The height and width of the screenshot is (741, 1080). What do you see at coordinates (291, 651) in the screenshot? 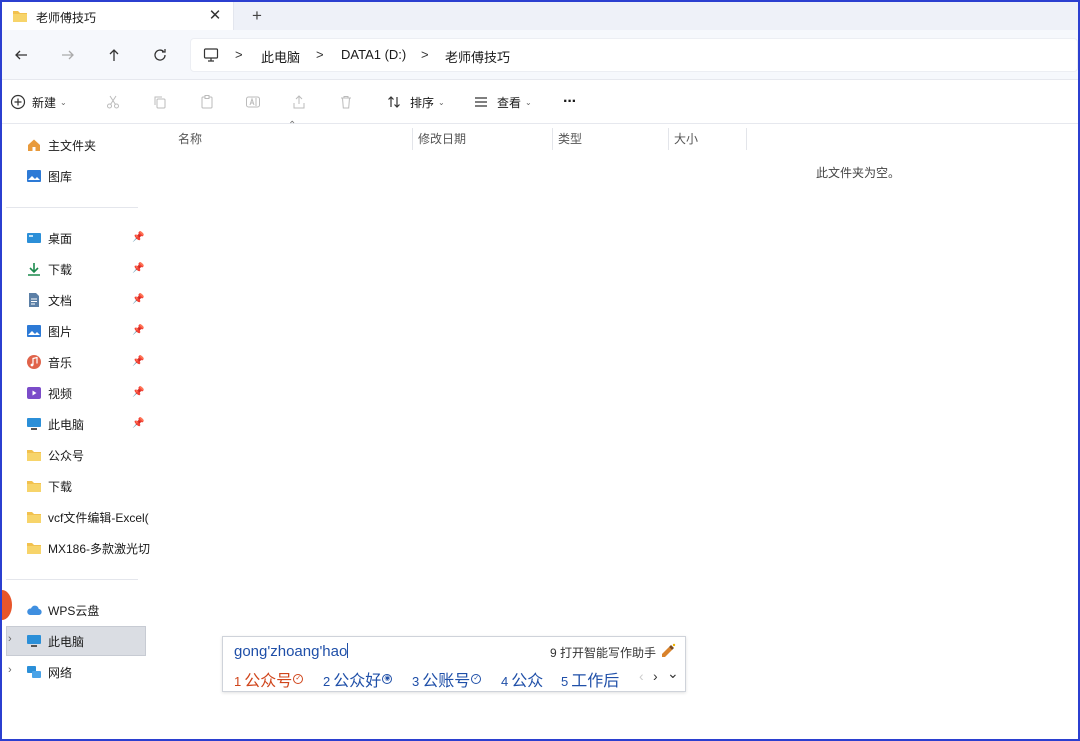
I see `ime-composition: gong'zhoang'hao` at bounding box center [291, 651].